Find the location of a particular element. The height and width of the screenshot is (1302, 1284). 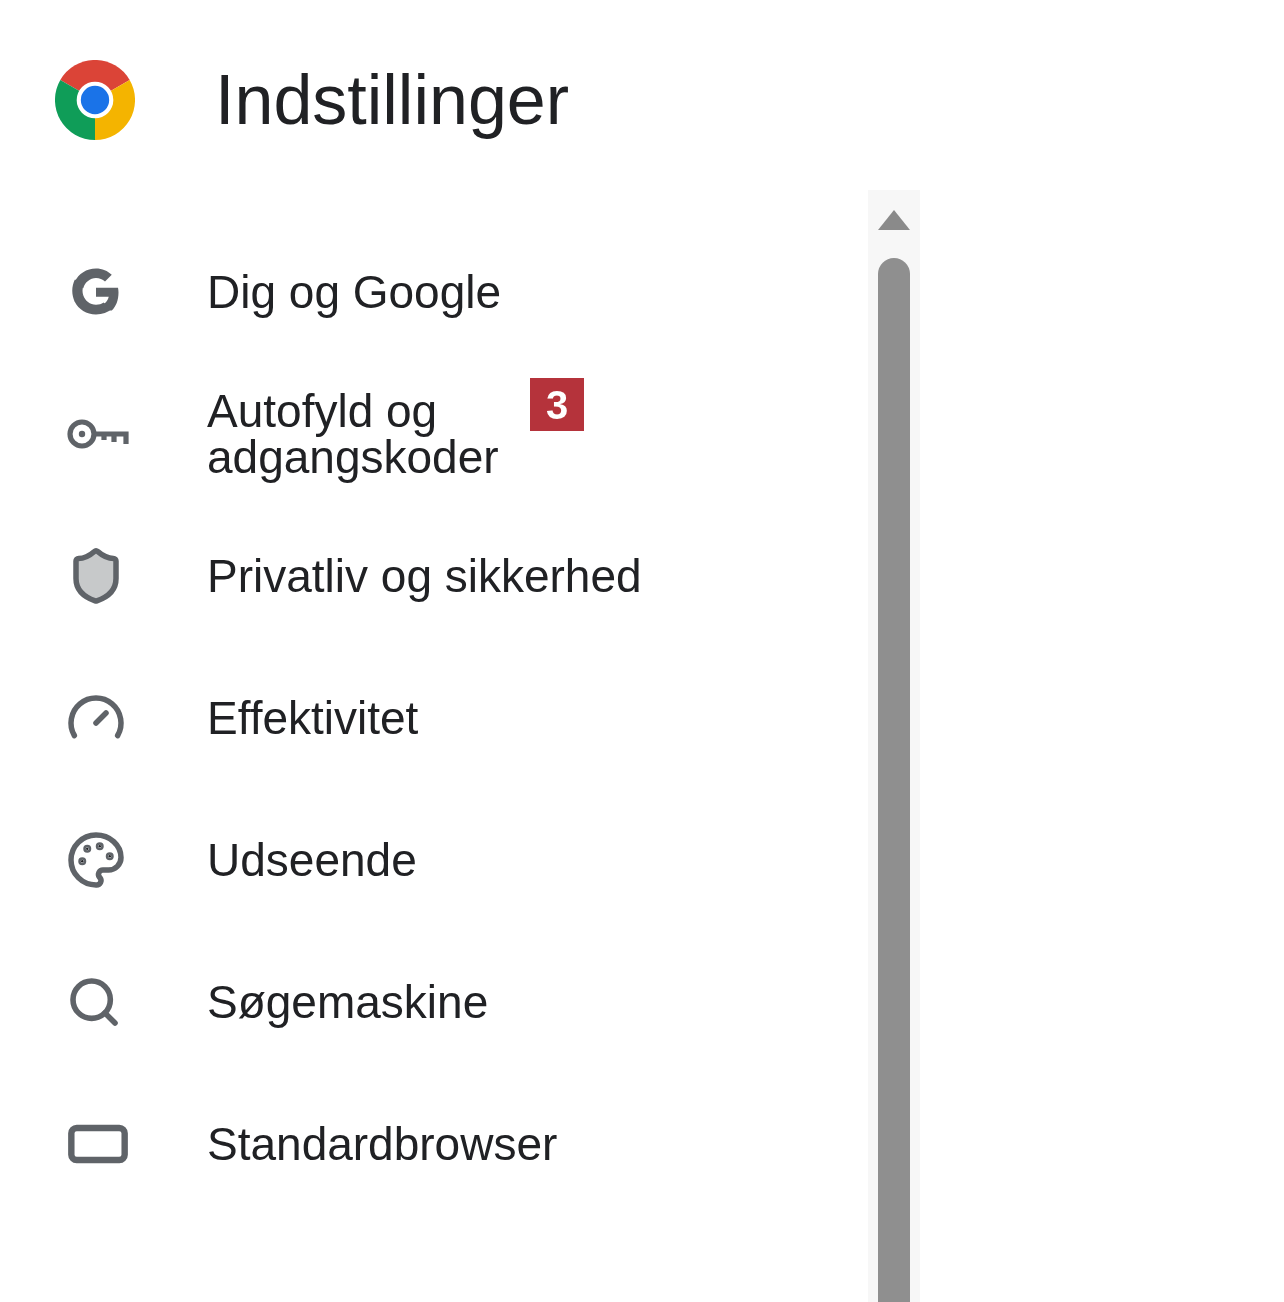

menu-item: Udseende is located at coordinates (434, 860).